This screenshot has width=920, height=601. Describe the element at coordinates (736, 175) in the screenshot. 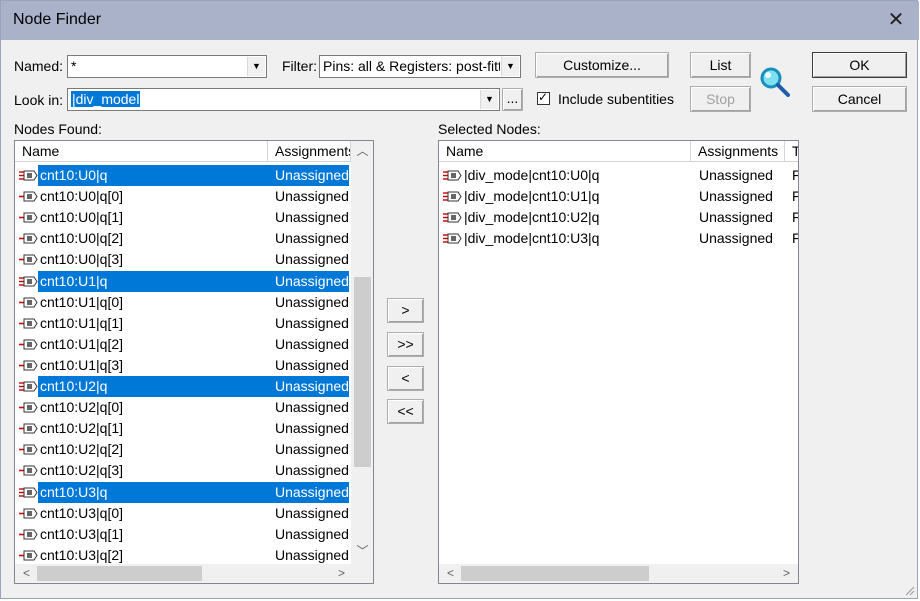

I see `selected-node-assignment: Unassigned` at that location.